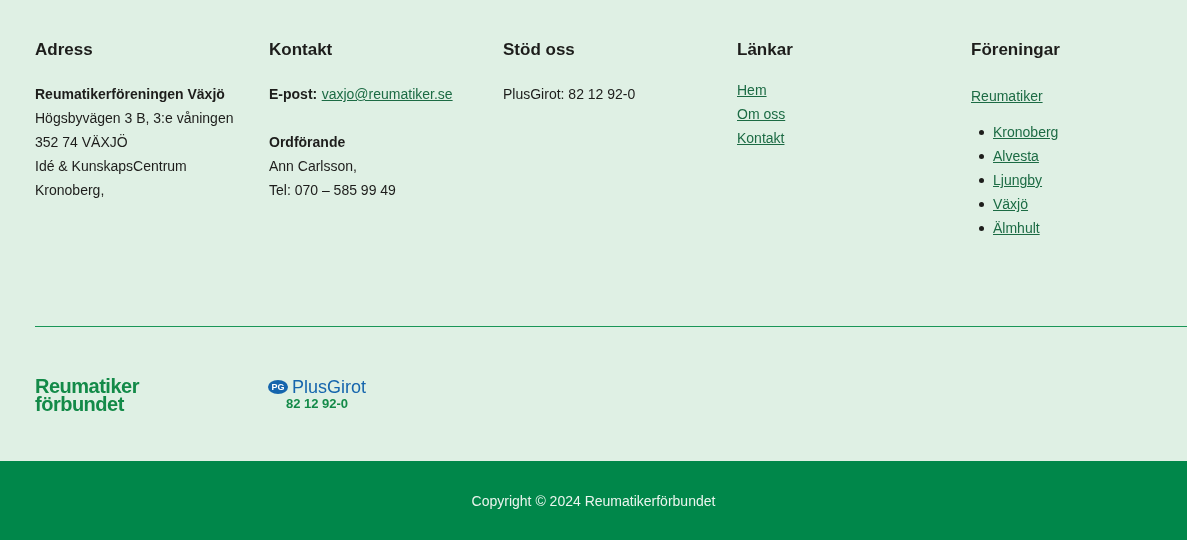 The image size is (1187, 540). I want to click on footer-link: Hem, so click(752, 90).